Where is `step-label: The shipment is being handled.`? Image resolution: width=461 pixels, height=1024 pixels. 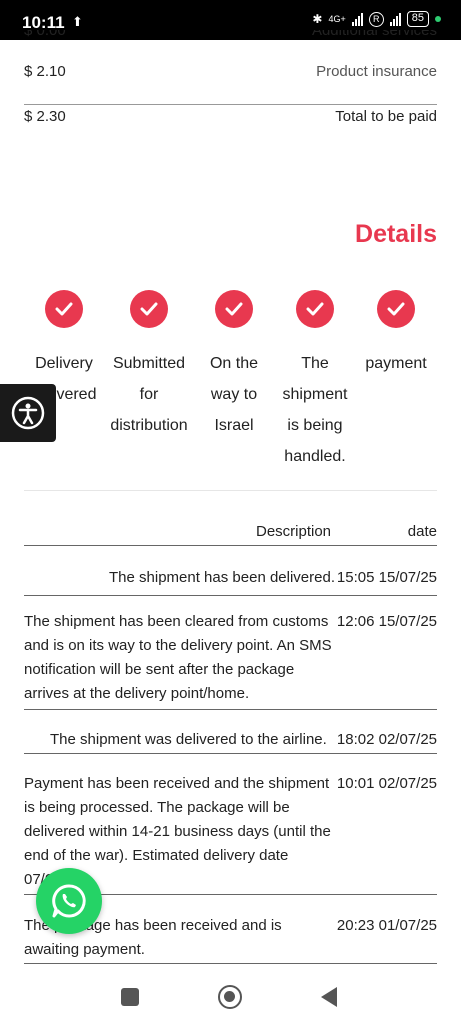 step-label: The shipment is being handled. is located at coordinates (315, 410).